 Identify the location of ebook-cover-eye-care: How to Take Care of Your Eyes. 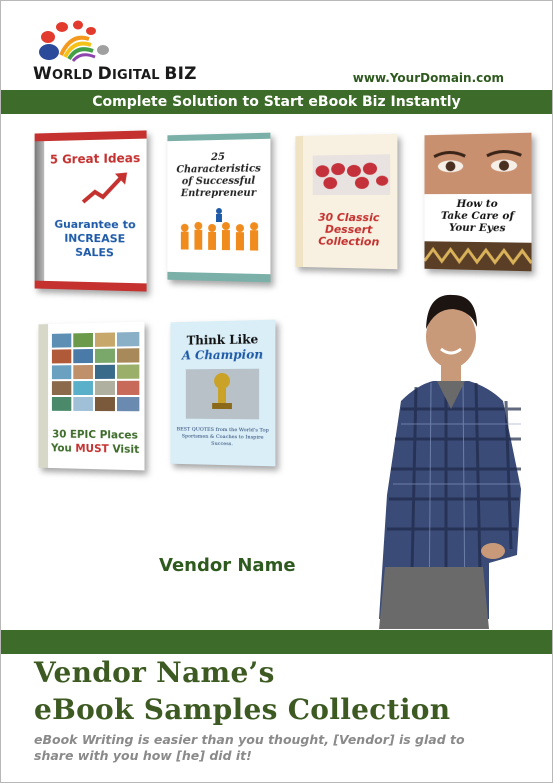
(478, 202).